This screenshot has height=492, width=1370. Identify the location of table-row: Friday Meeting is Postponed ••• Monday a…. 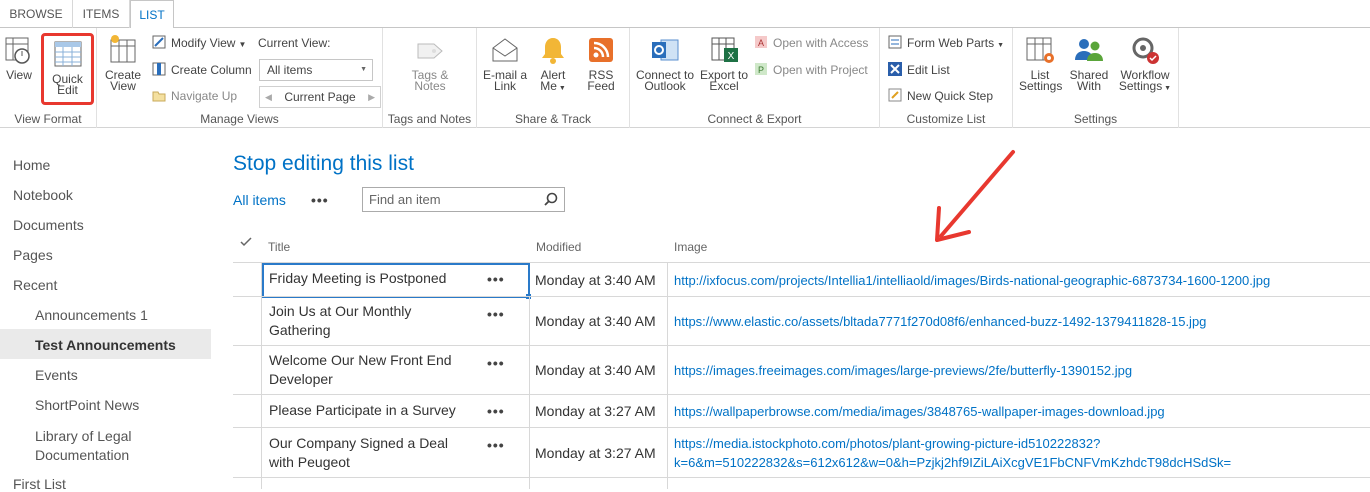
(801, 280).